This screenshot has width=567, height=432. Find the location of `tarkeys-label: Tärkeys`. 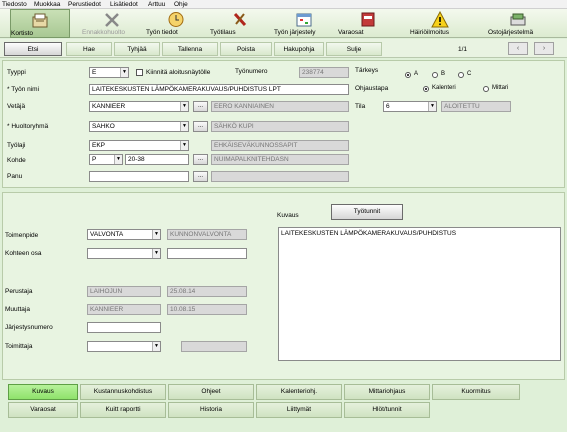

tarkeys-label: Tärkeys is located at coordinates (367, 70).